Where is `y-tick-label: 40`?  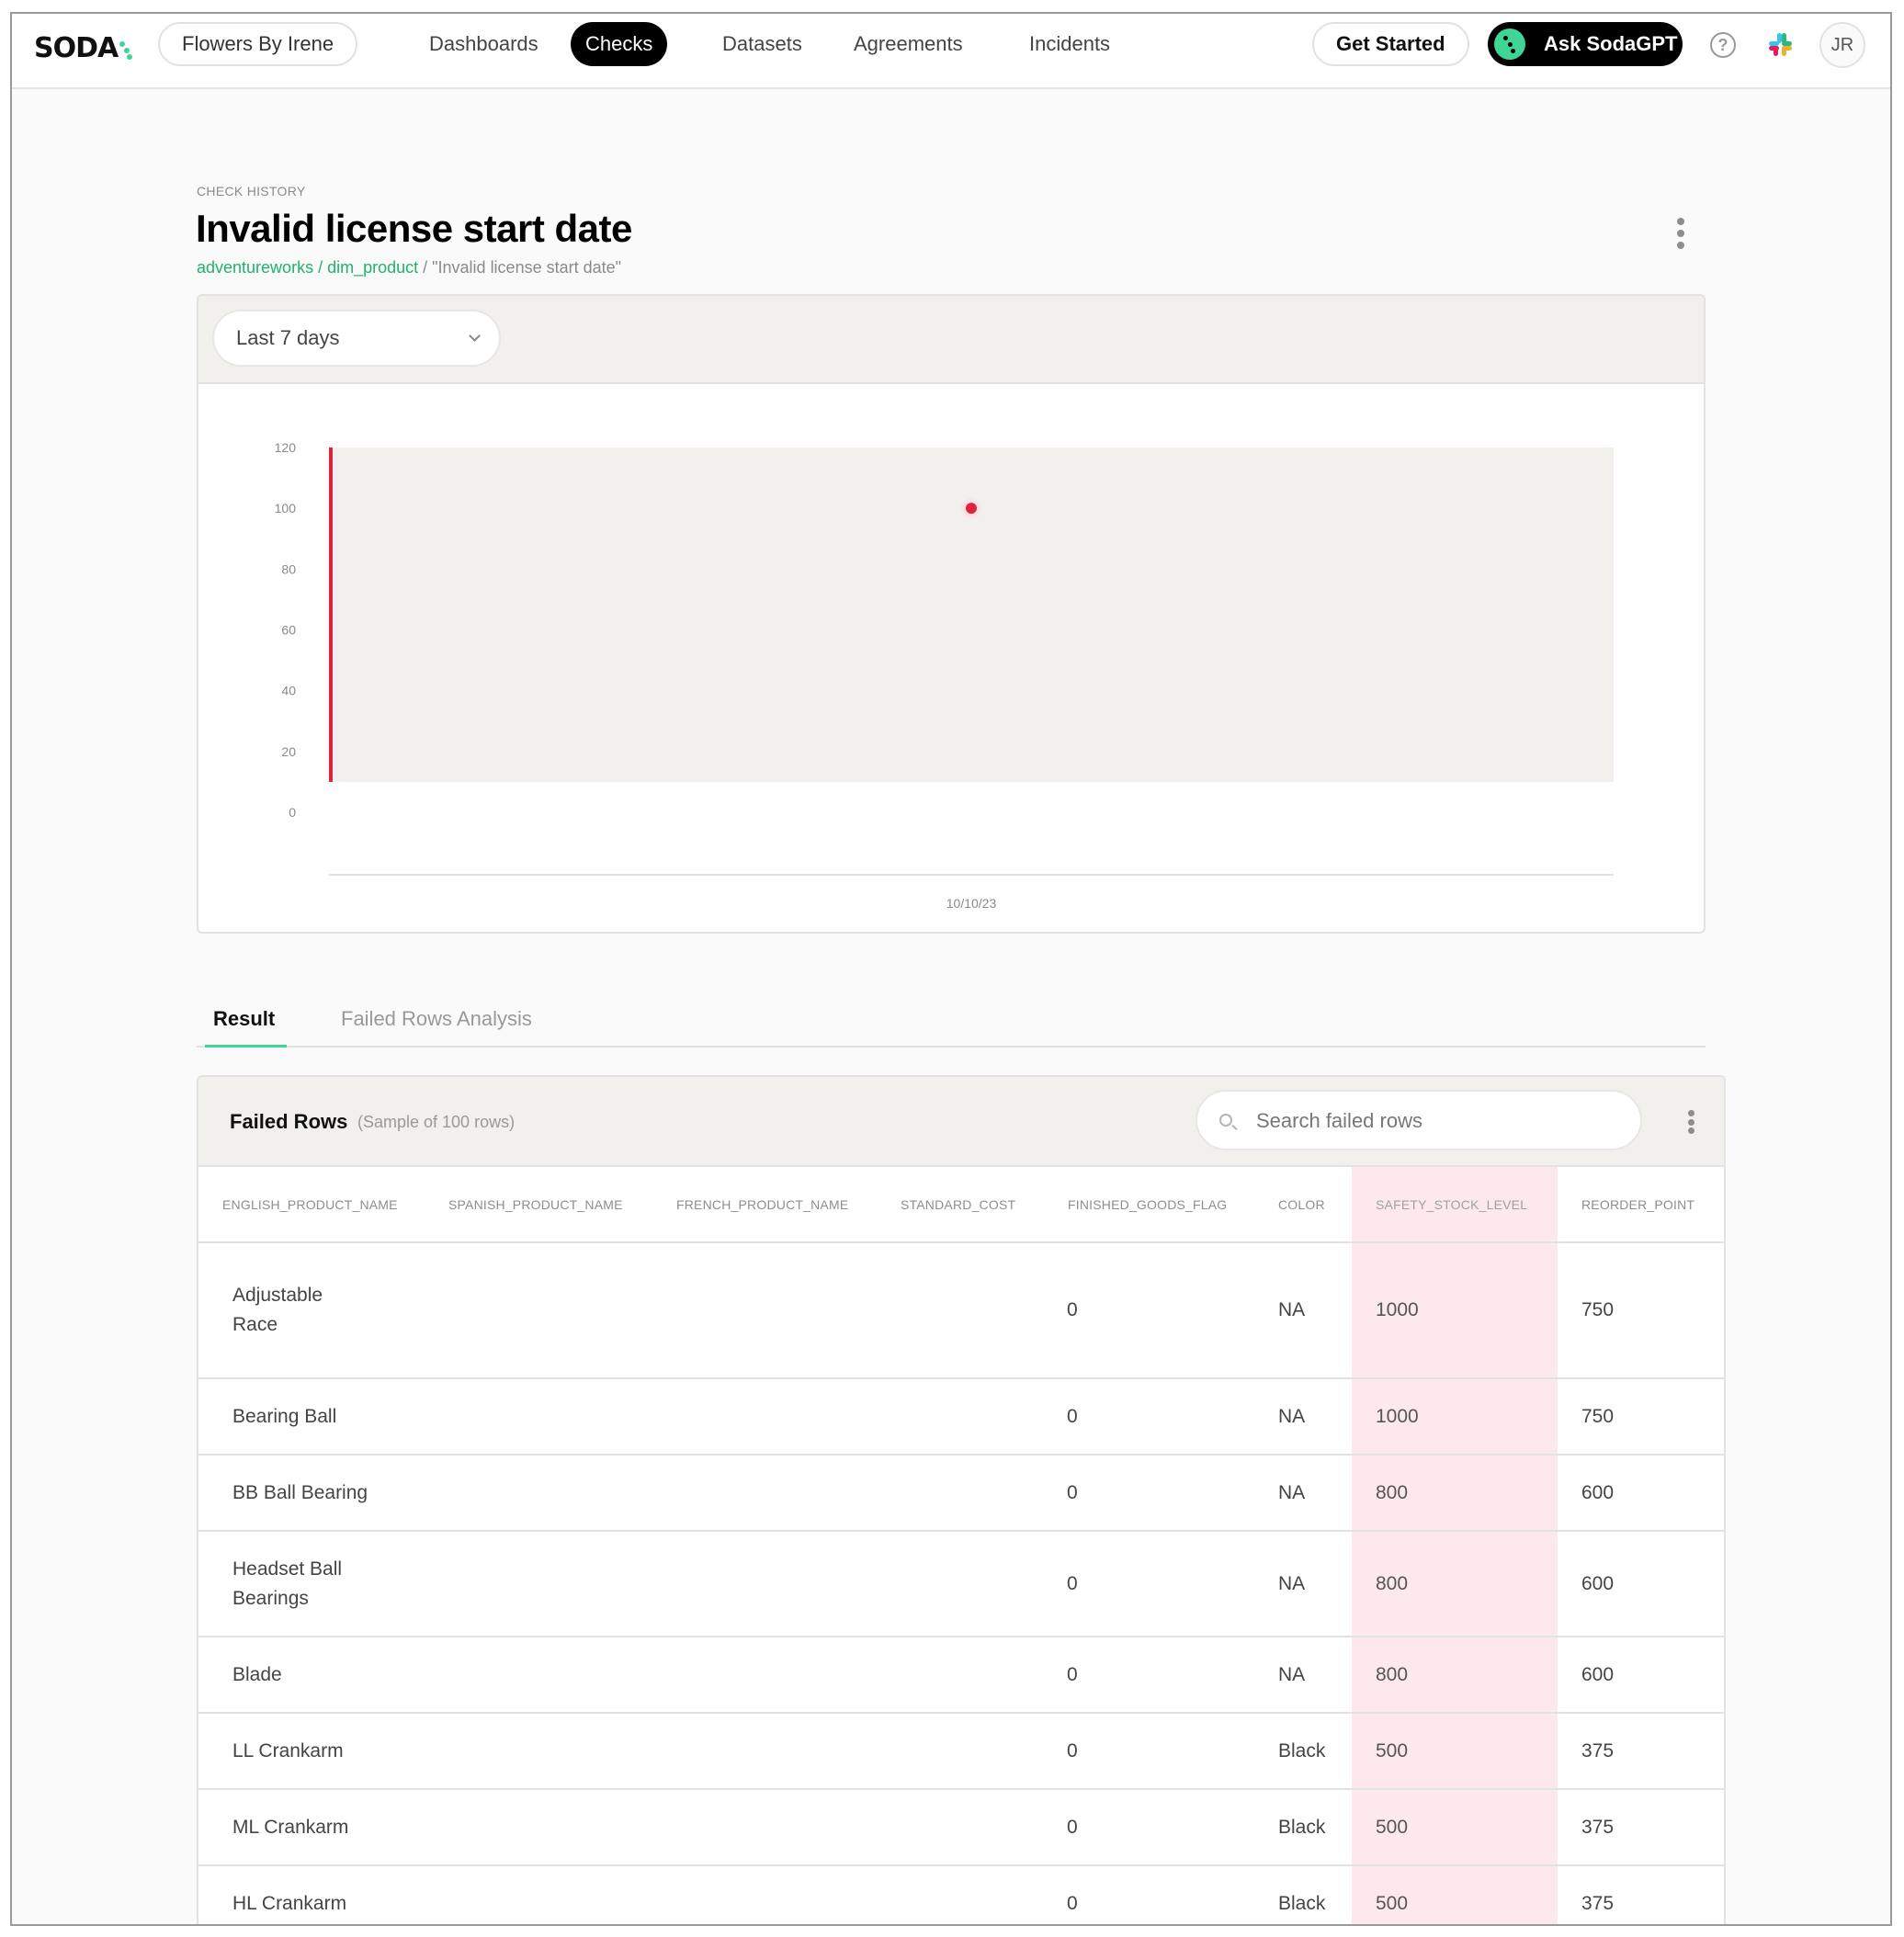
y-tick-label: 40 is located at coordinates (288, 691).